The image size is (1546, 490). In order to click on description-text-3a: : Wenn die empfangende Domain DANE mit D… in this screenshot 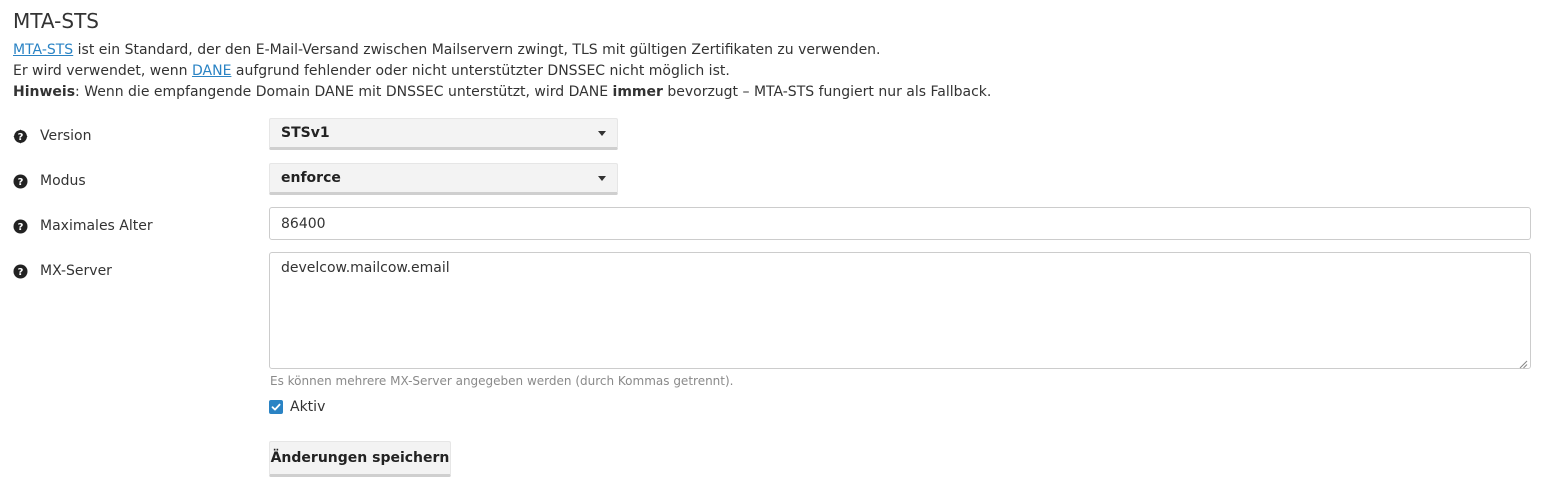, I will do `click(344, 92)`.